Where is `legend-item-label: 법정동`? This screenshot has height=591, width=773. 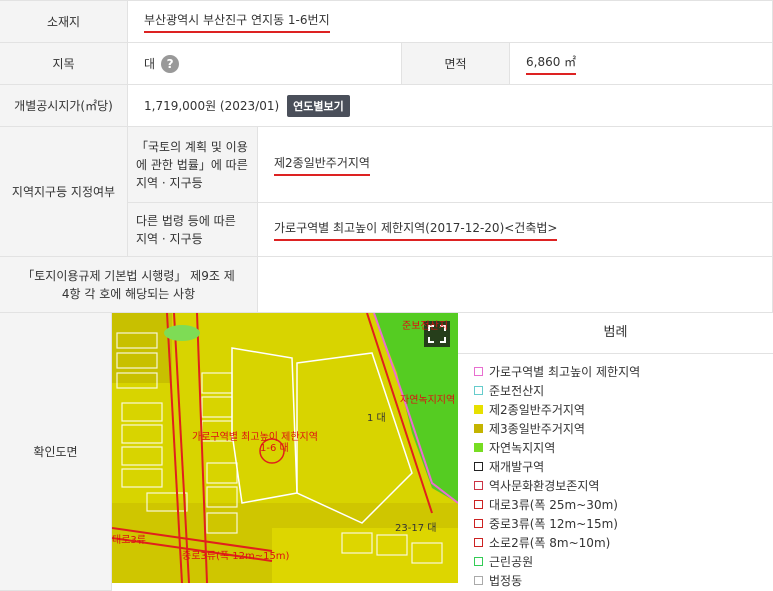 legend-item-label: 법정동 is located at coordinates (506, 581).